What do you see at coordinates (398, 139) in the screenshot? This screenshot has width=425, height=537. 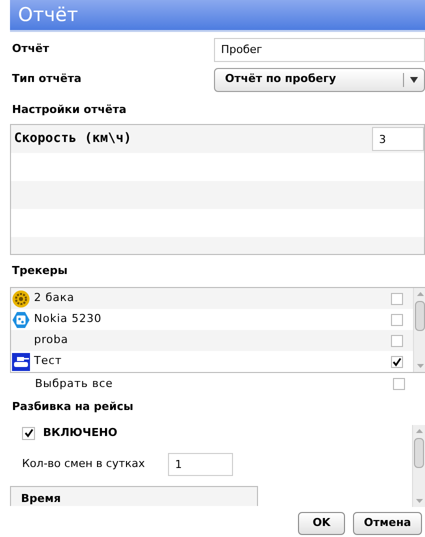 I see `speed-field: 3` at bounding box center [398, 139].